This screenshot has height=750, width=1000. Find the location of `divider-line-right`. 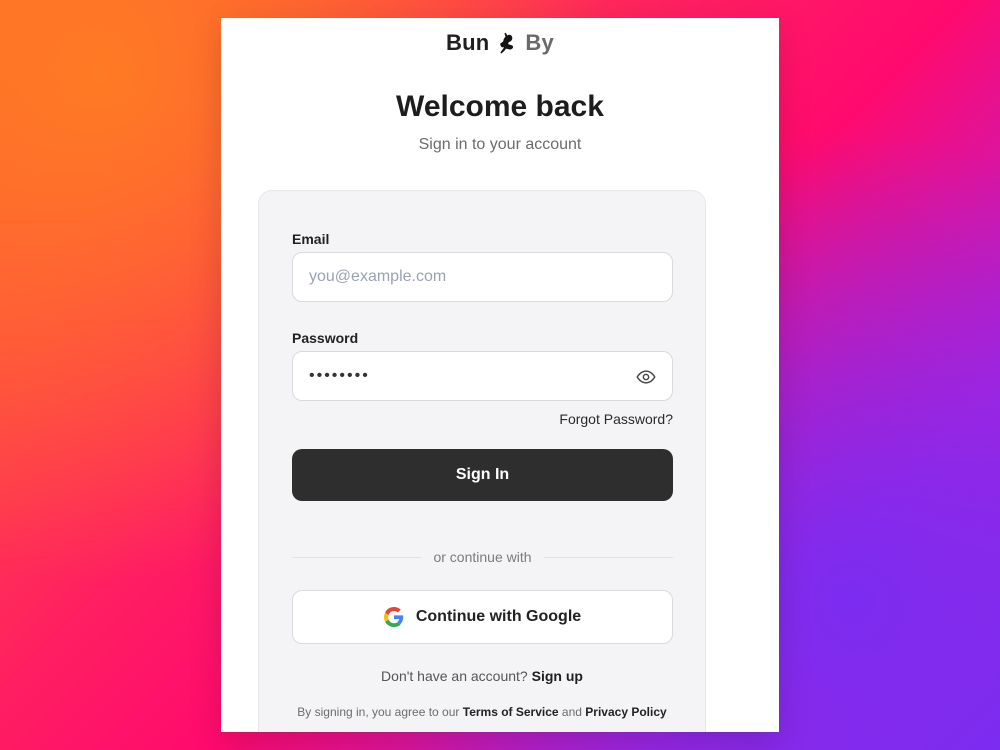

divider-line-right is located at coordinates (608, 557).